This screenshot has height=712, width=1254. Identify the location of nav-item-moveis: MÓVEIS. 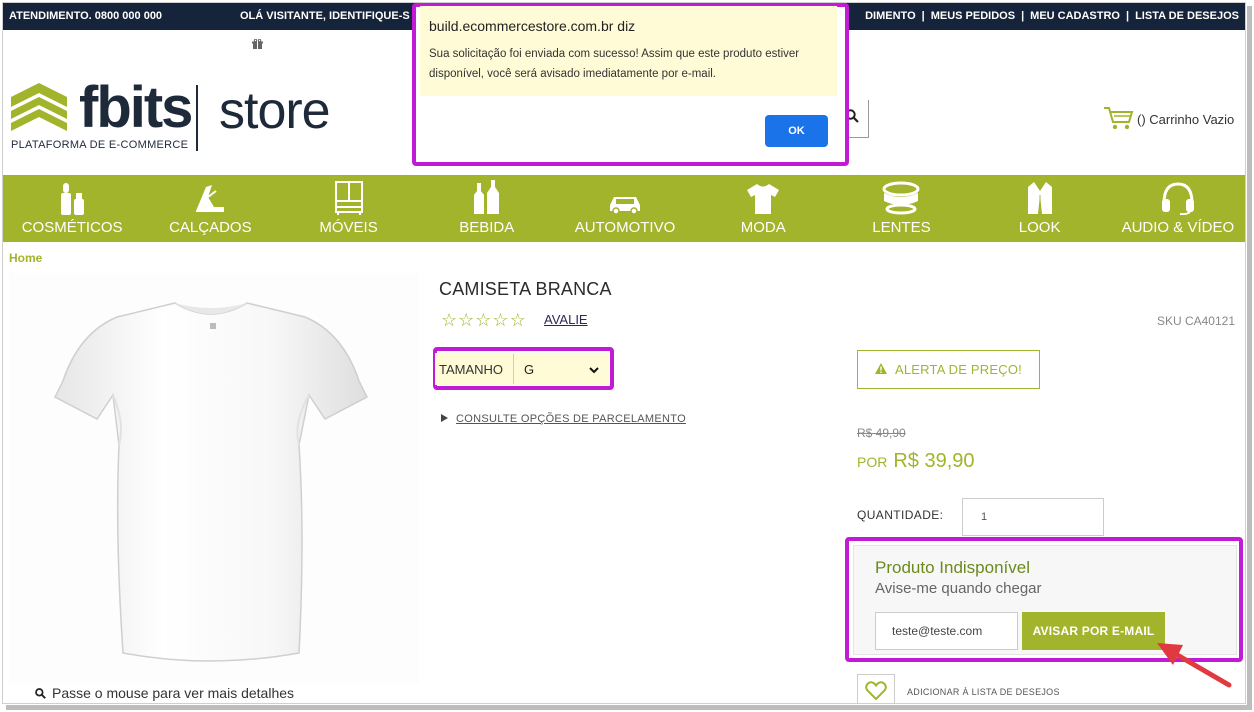
(348, 208).